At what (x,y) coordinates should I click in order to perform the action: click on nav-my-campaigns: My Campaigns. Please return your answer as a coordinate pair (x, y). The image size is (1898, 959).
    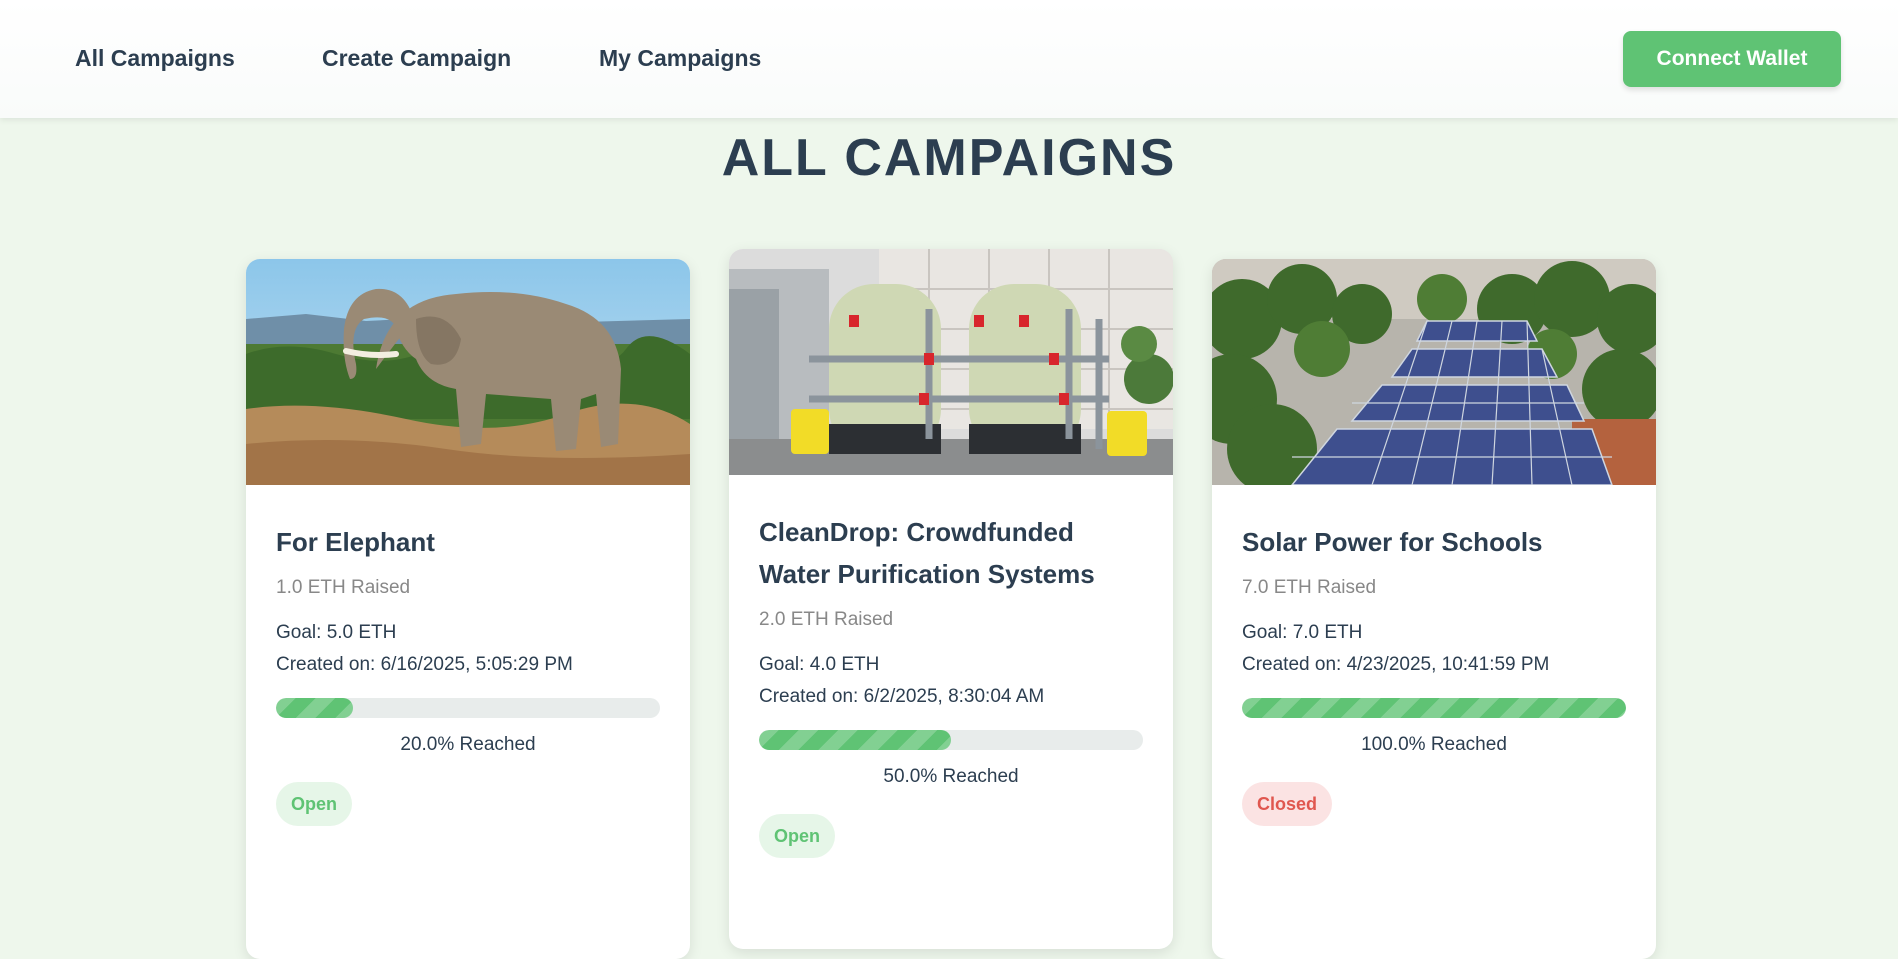
    Looking at the image, I should click on (680, 58).